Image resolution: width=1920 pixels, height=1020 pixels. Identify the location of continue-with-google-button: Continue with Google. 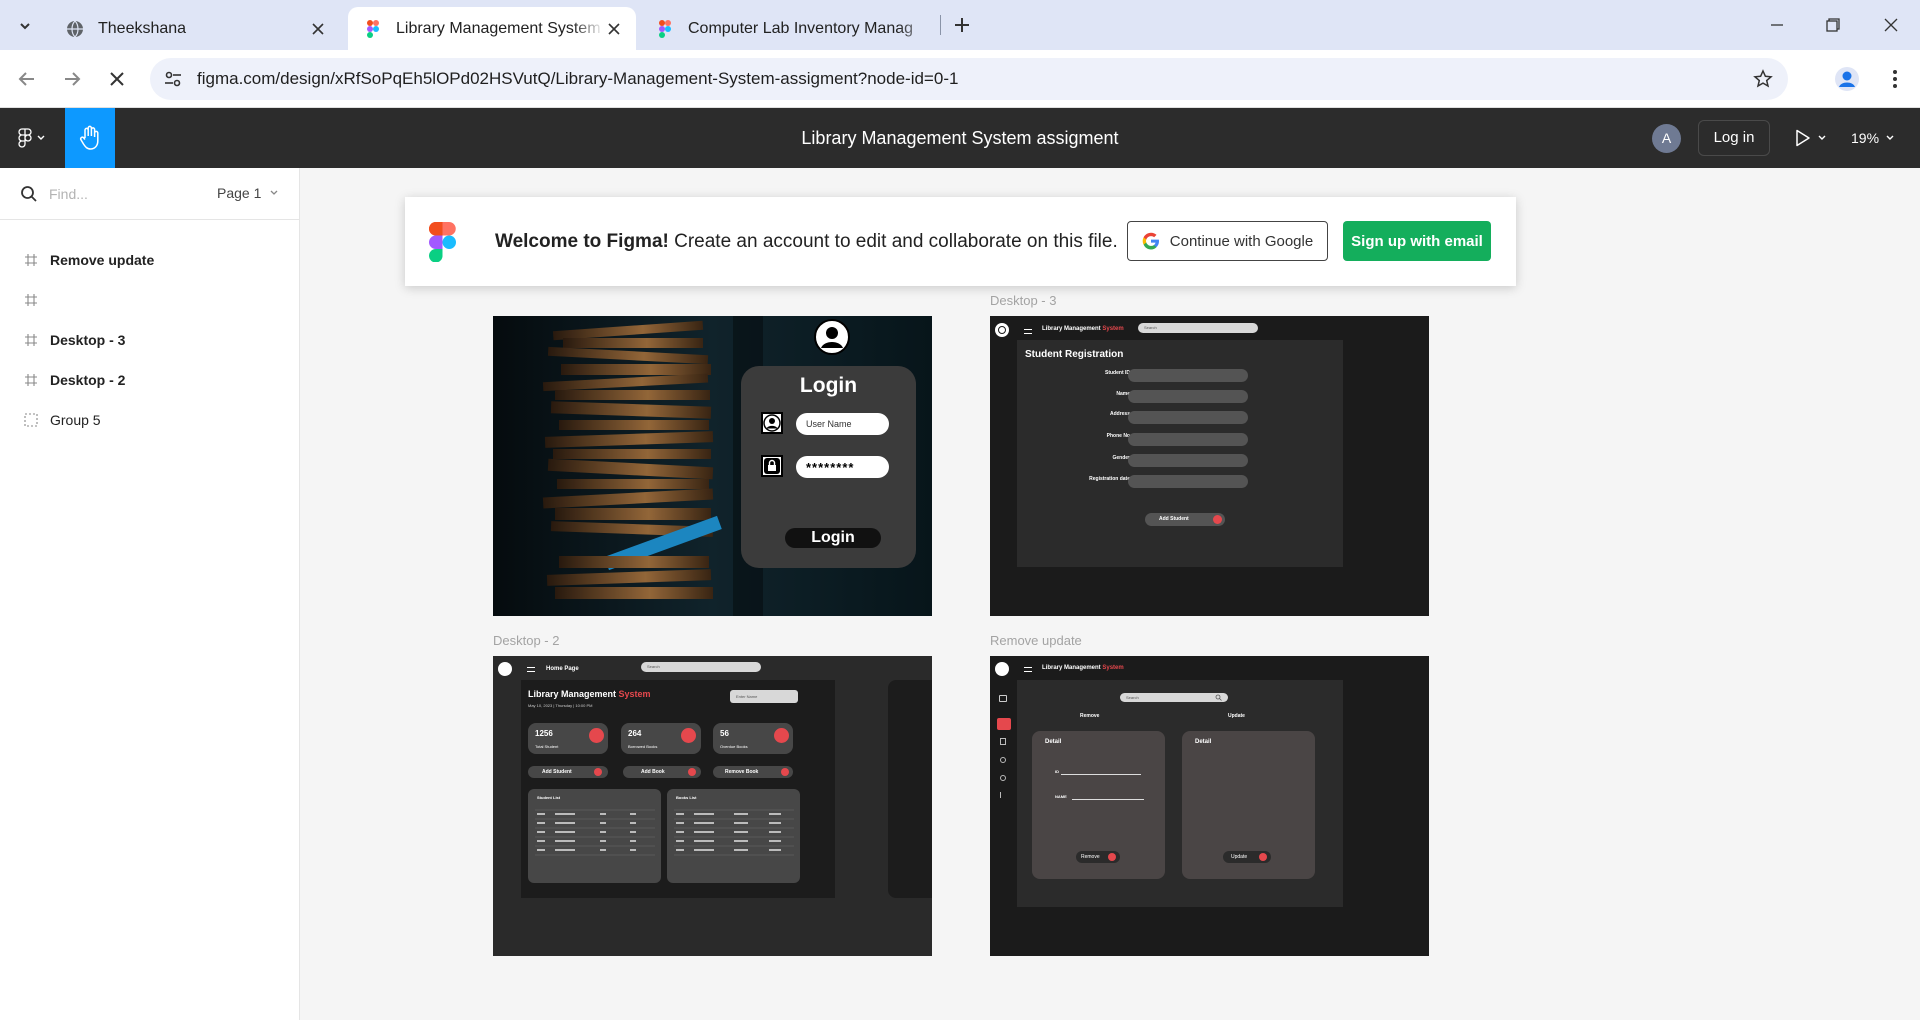
(1227, 241).